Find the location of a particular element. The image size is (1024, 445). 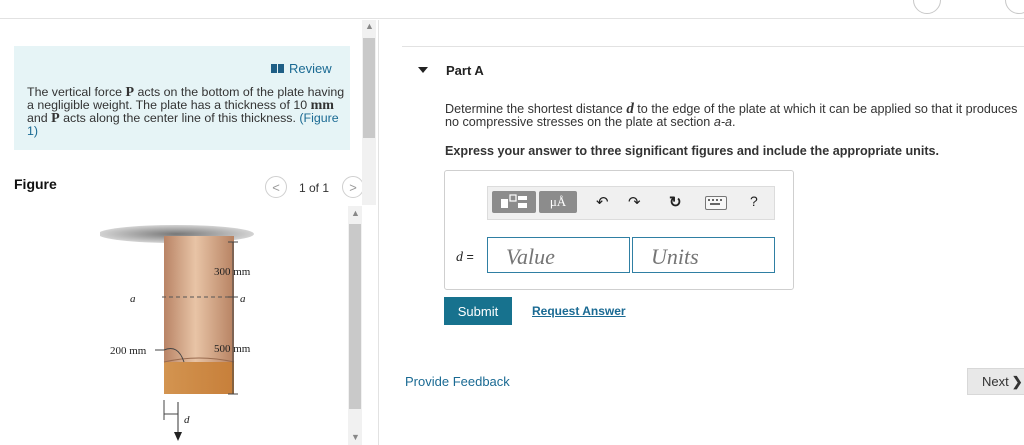

units-button: μÅ is located at coordinates (558, 202).